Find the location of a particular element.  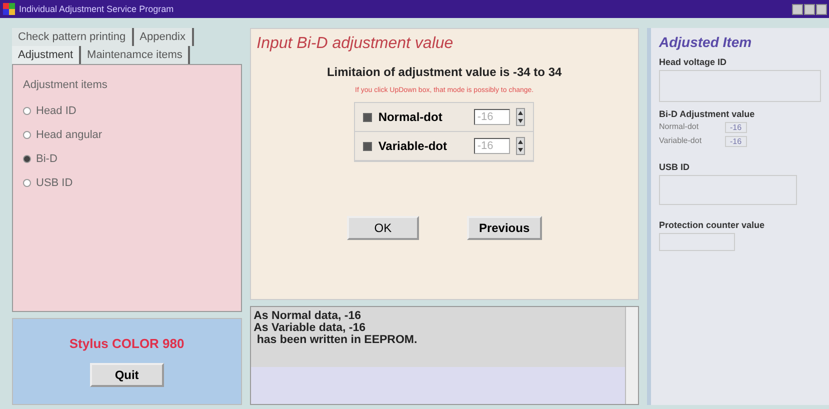

radio-option: USB ID is located at coordinates (132, 183).